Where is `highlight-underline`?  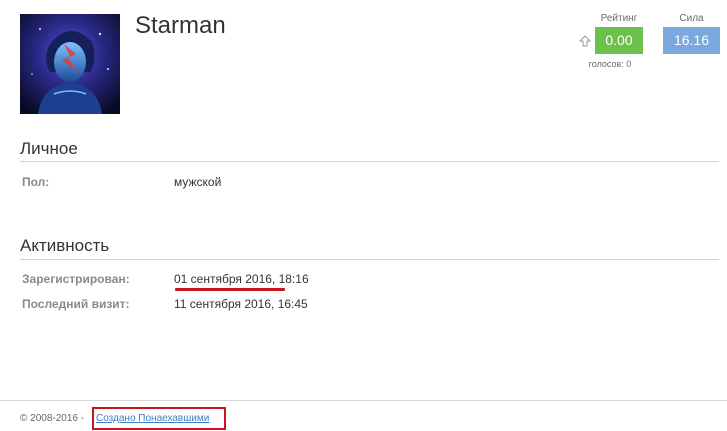 highlight-underline is located at coordinates (230, 289).